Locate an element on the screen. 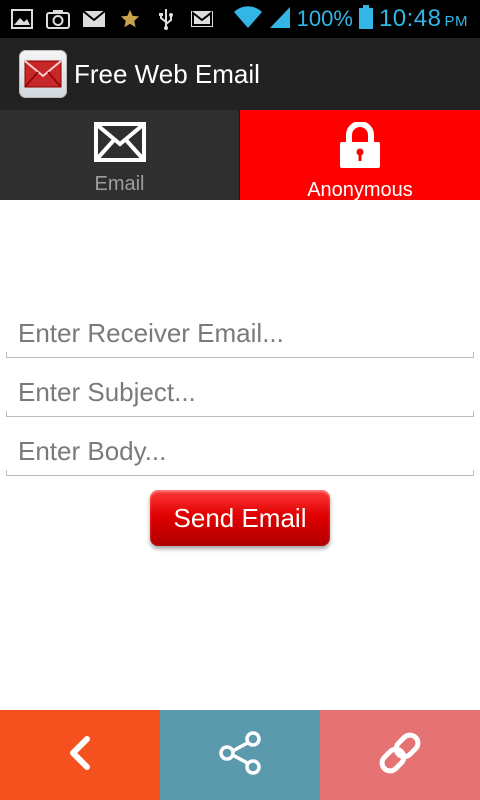 Image resolution: width=480 pixels, height=800 pixels. share-icon is located at coordinates (240, 755).